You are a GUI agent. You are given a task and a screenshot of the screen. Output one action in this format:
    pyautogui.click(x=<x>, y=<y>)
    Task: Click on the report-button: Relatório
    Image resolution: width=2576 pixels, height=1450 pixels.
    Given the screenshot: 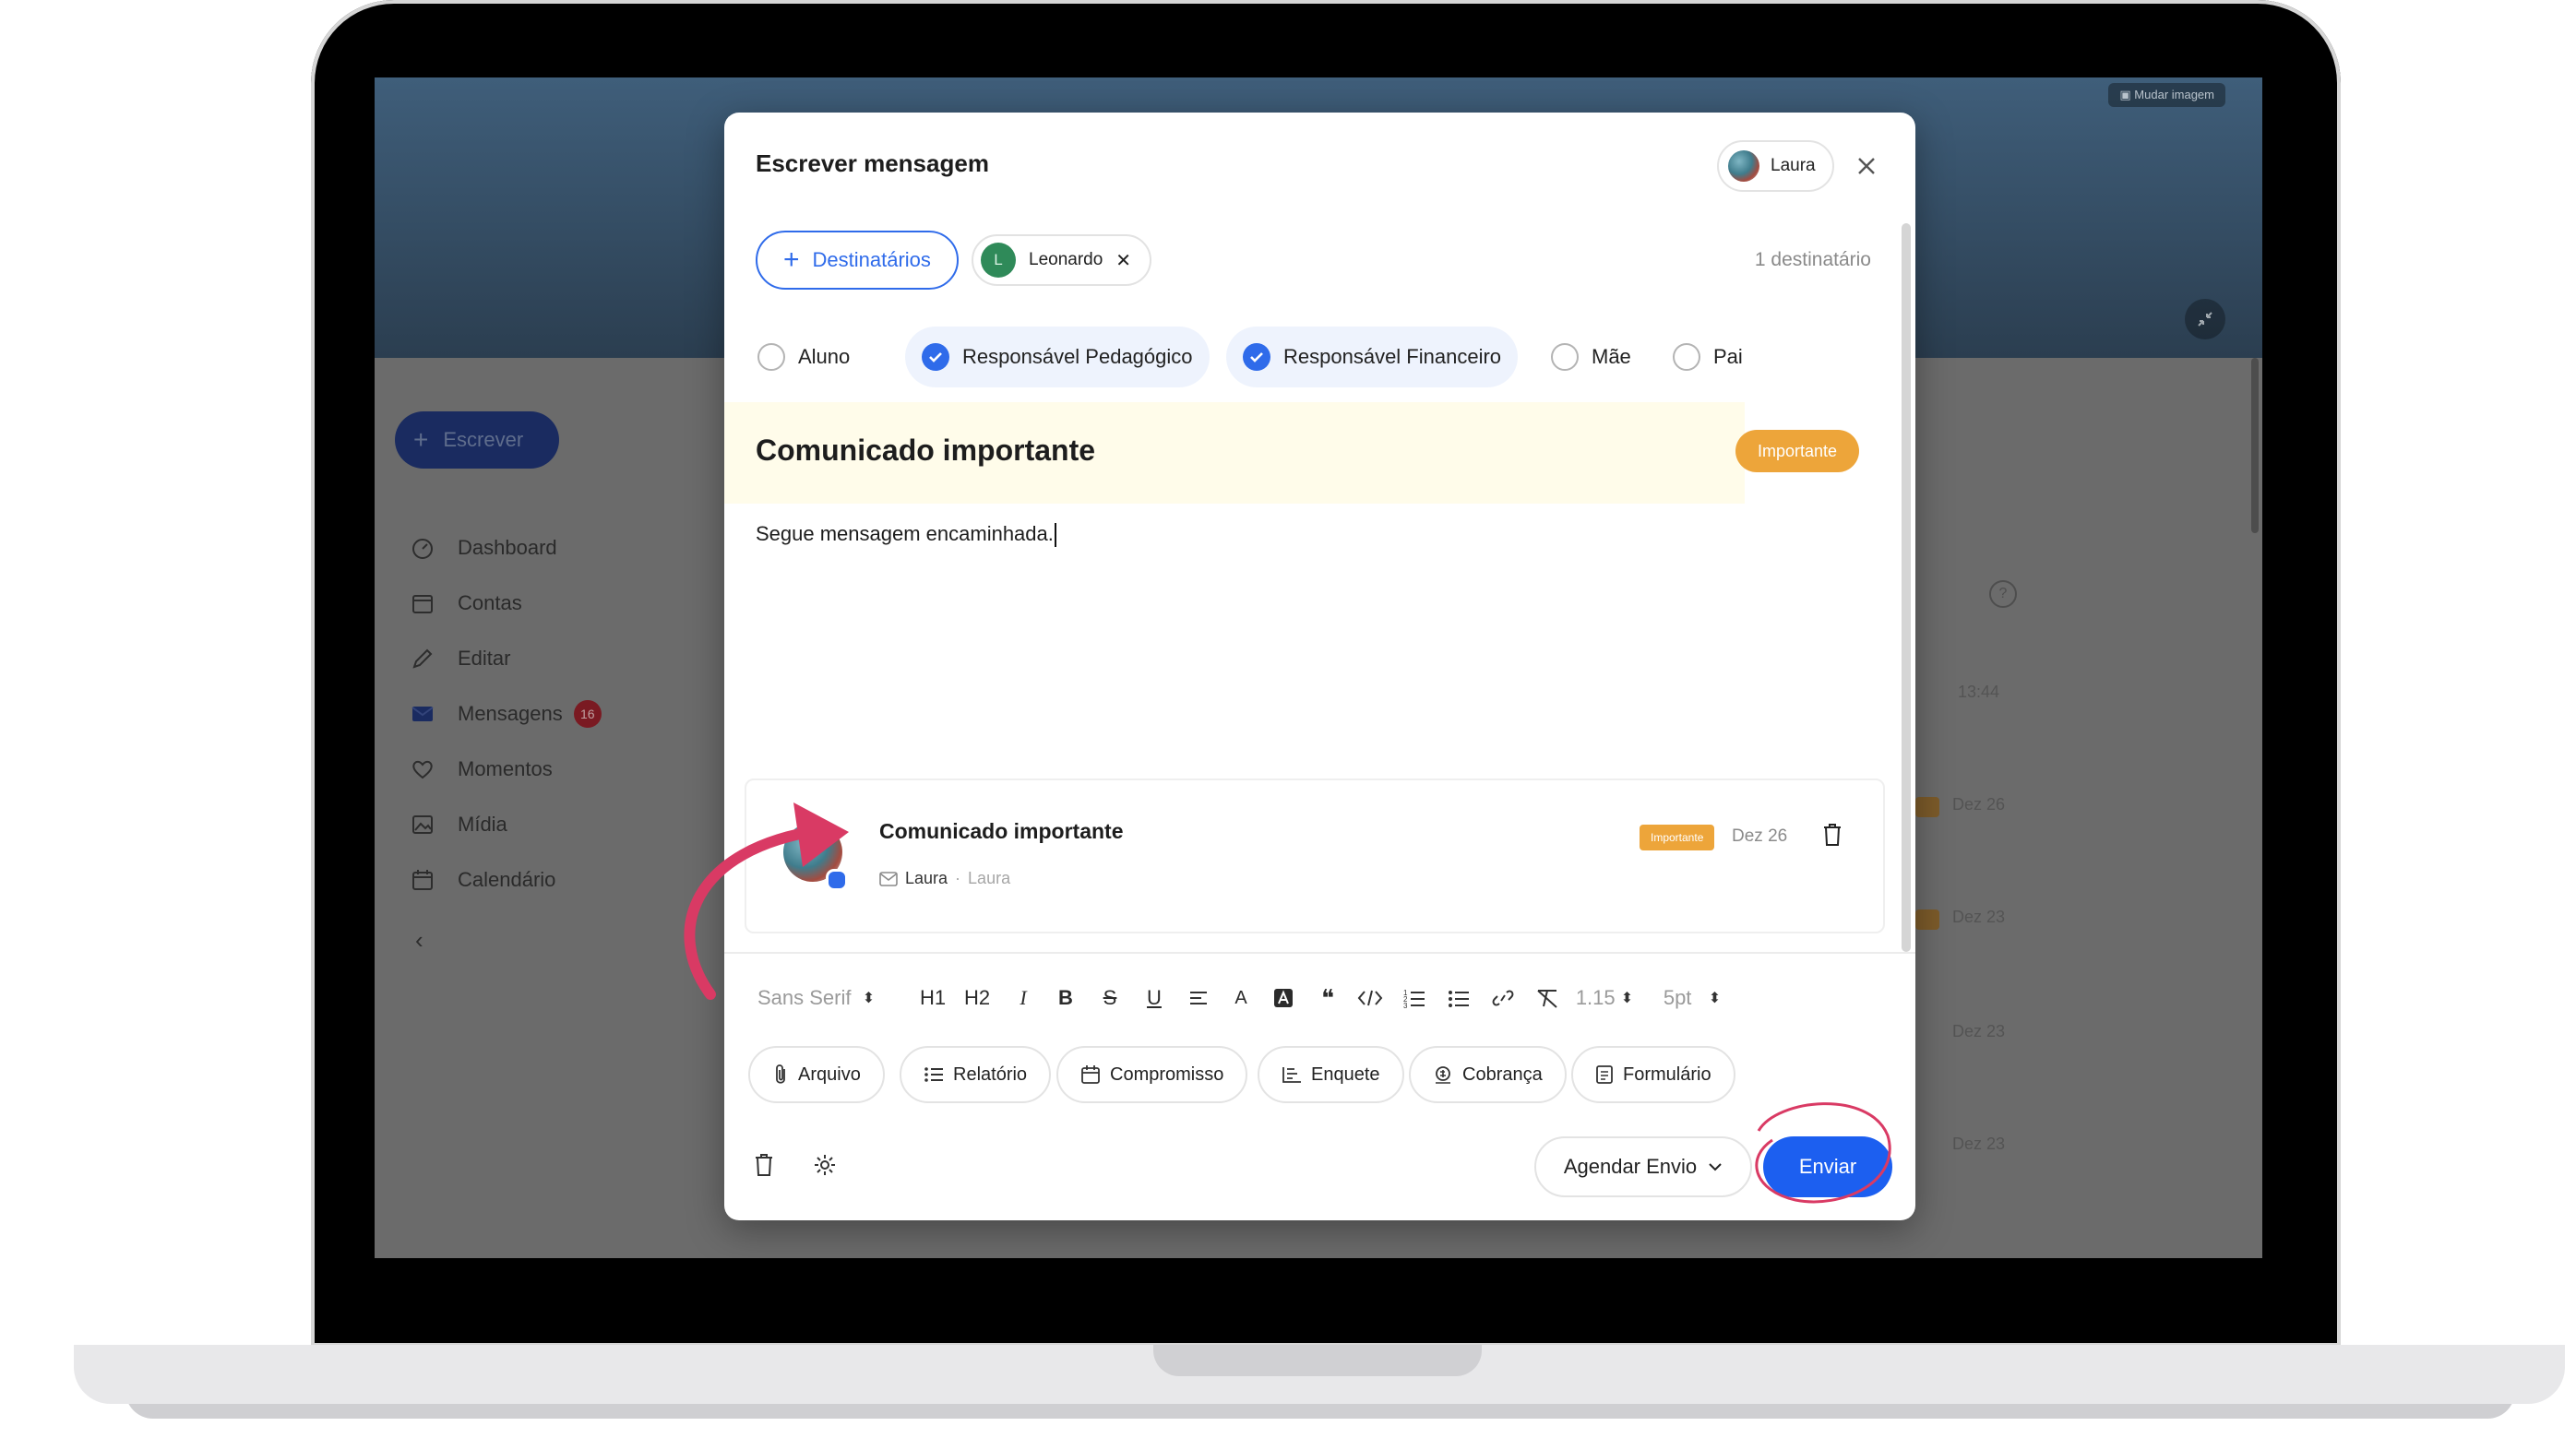 What is the action you would take?
    pyautogui.click(x=976, y=1074)
    